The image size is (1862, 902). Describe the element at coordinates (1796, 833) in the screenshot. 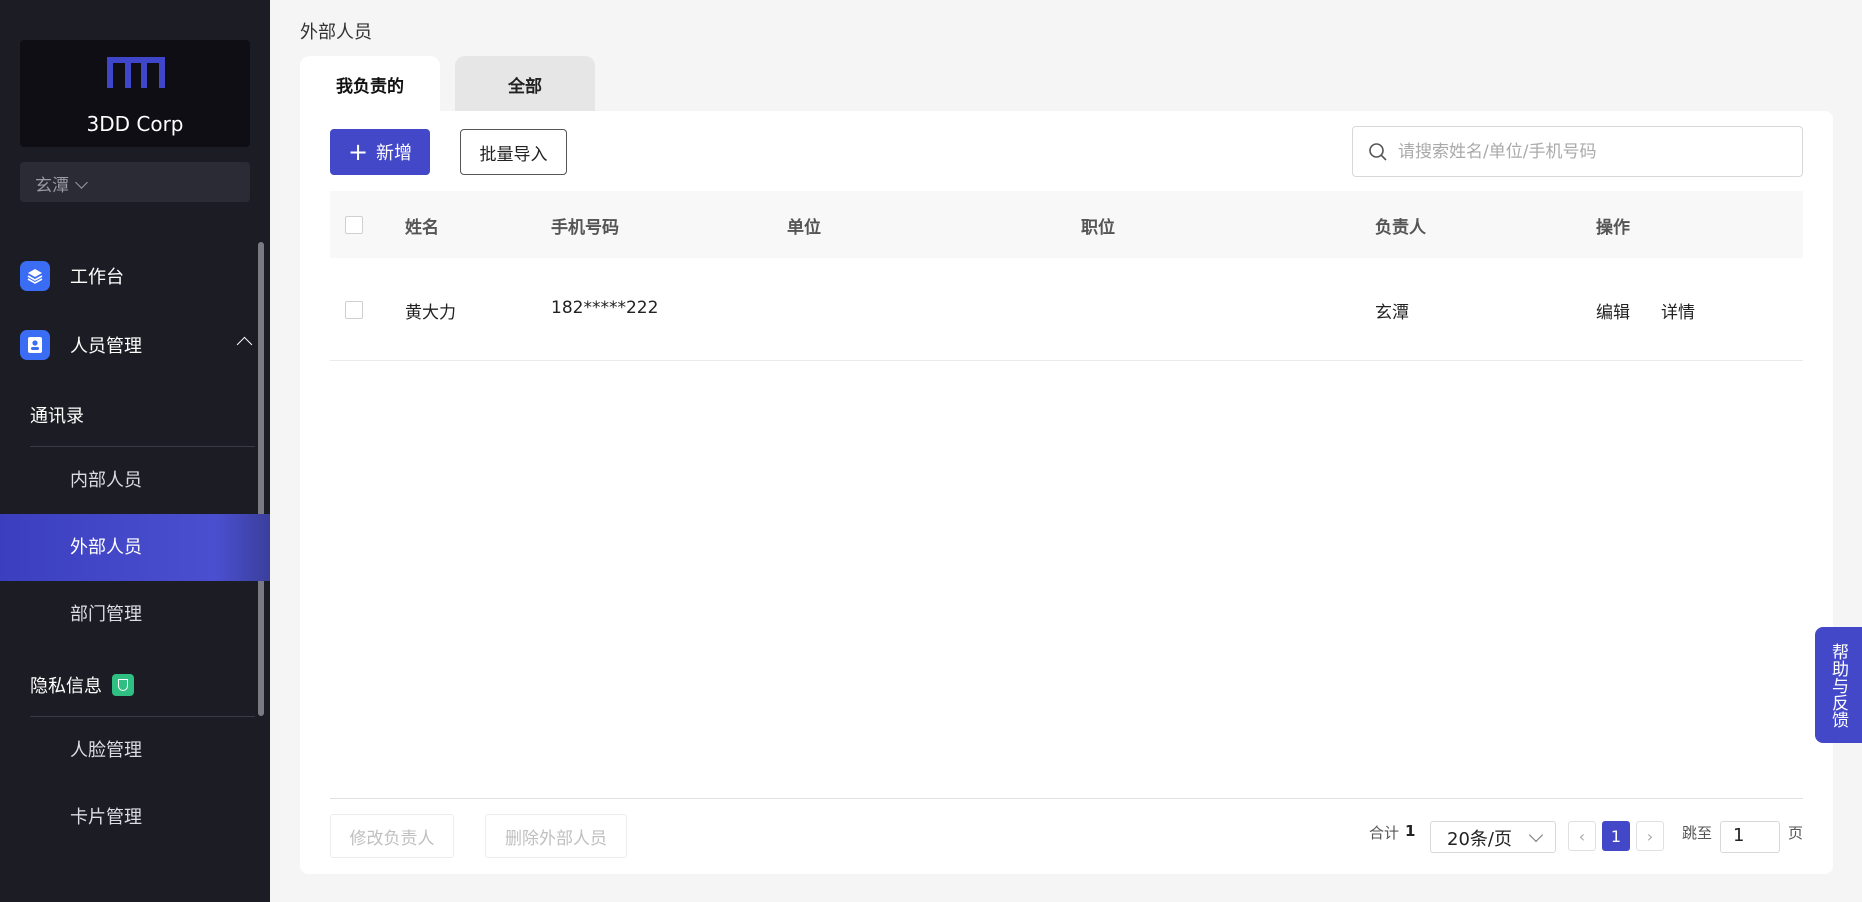

I see `page-unit-label: 页` at that location.